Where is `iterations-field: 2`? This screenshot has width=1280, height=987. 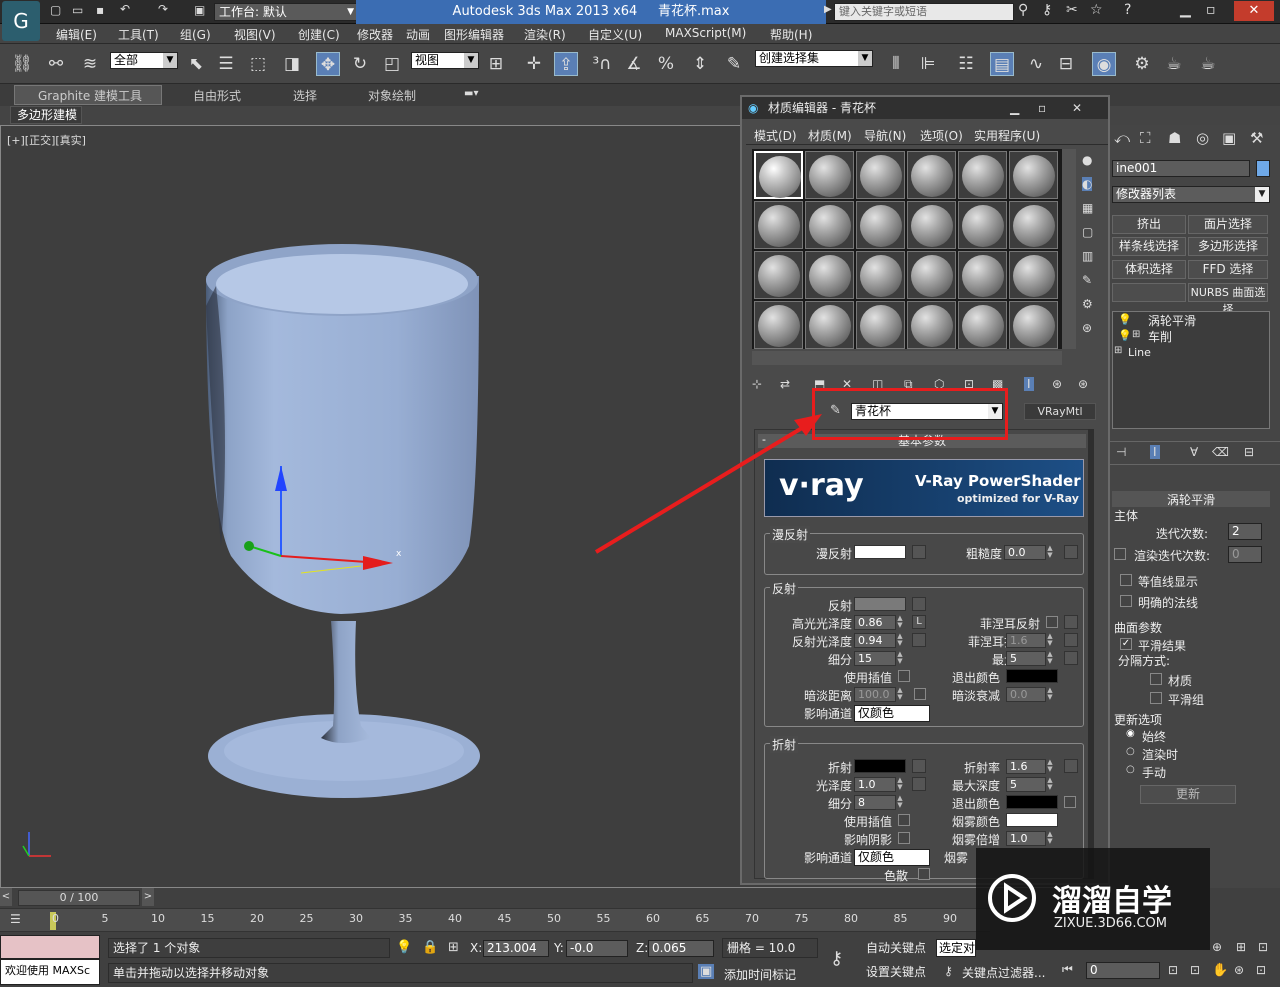
iterations-field: 2 is located at coordinates (1245, 531).